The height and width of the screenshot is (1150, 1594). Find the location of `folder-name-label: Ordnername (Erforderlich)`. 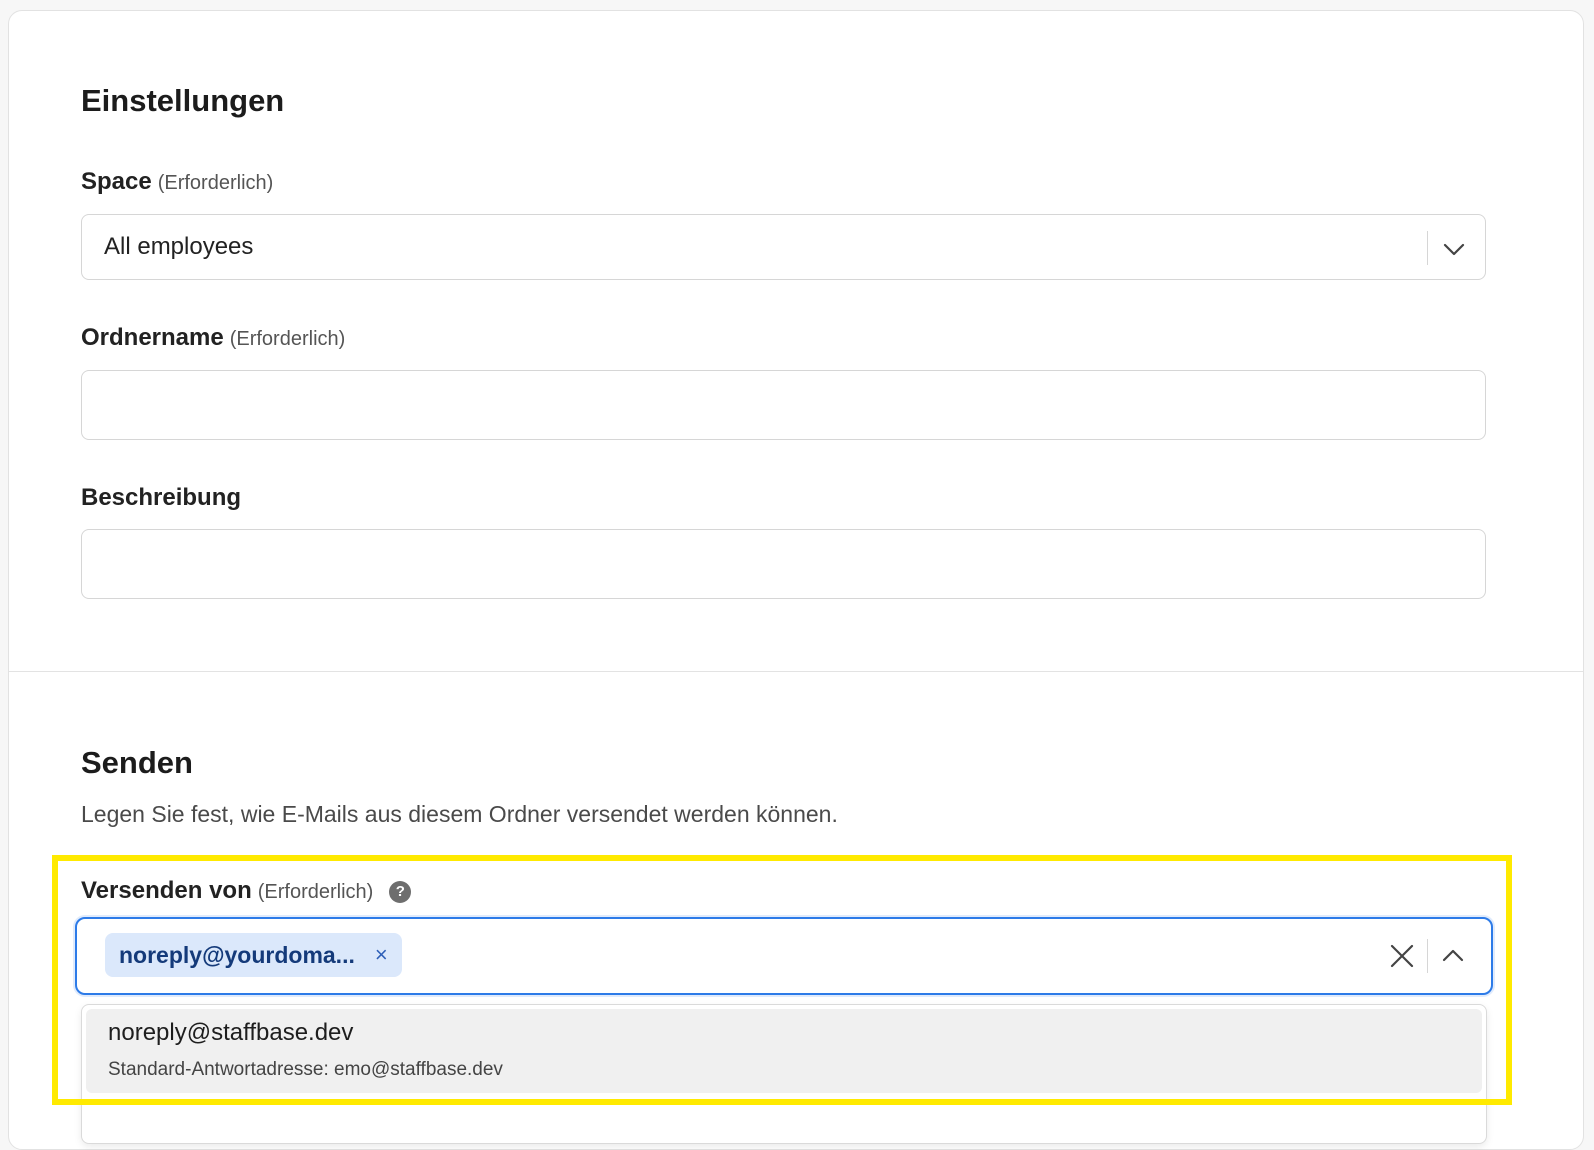

folder-name-label: Ordnername (Erforderlich) is located at coordinates (213, 338).